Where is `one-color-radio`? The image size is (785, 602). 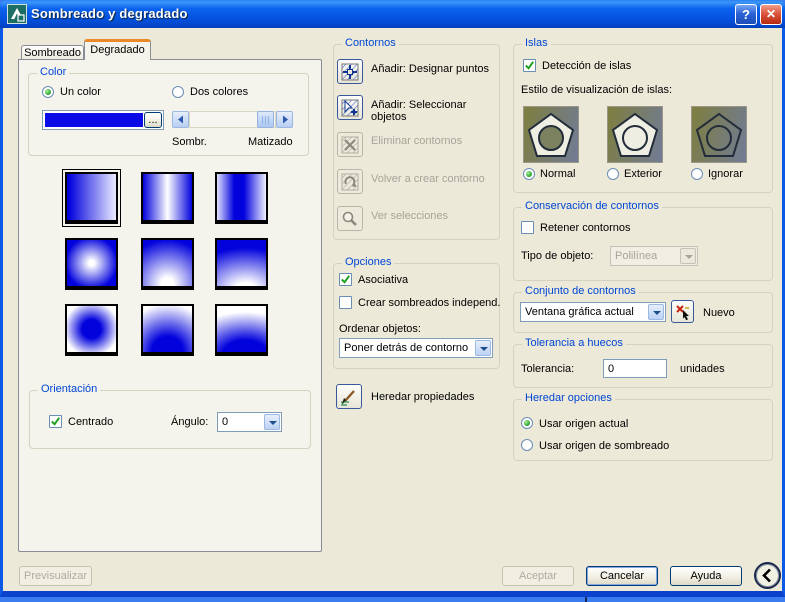
one-color-radio is located at coordinates (48, 92).